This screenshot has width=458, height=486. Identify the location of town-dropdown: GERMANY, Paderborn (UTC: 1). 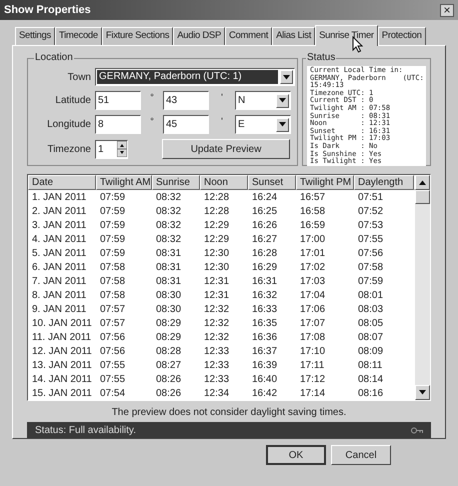
(195, 77).